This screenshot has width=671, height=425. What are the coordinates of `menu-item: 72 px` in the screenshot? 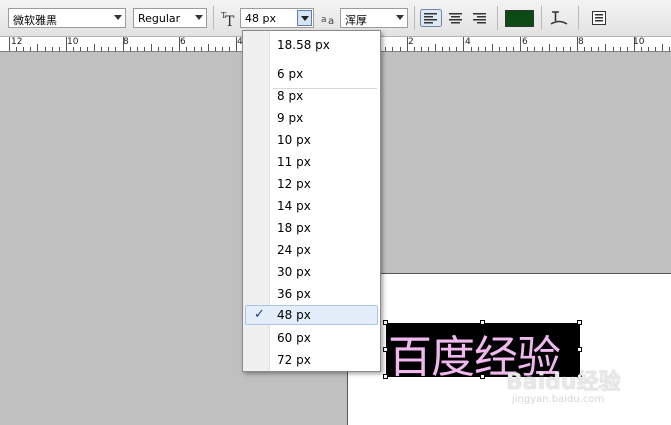 It's located at (311, 360).